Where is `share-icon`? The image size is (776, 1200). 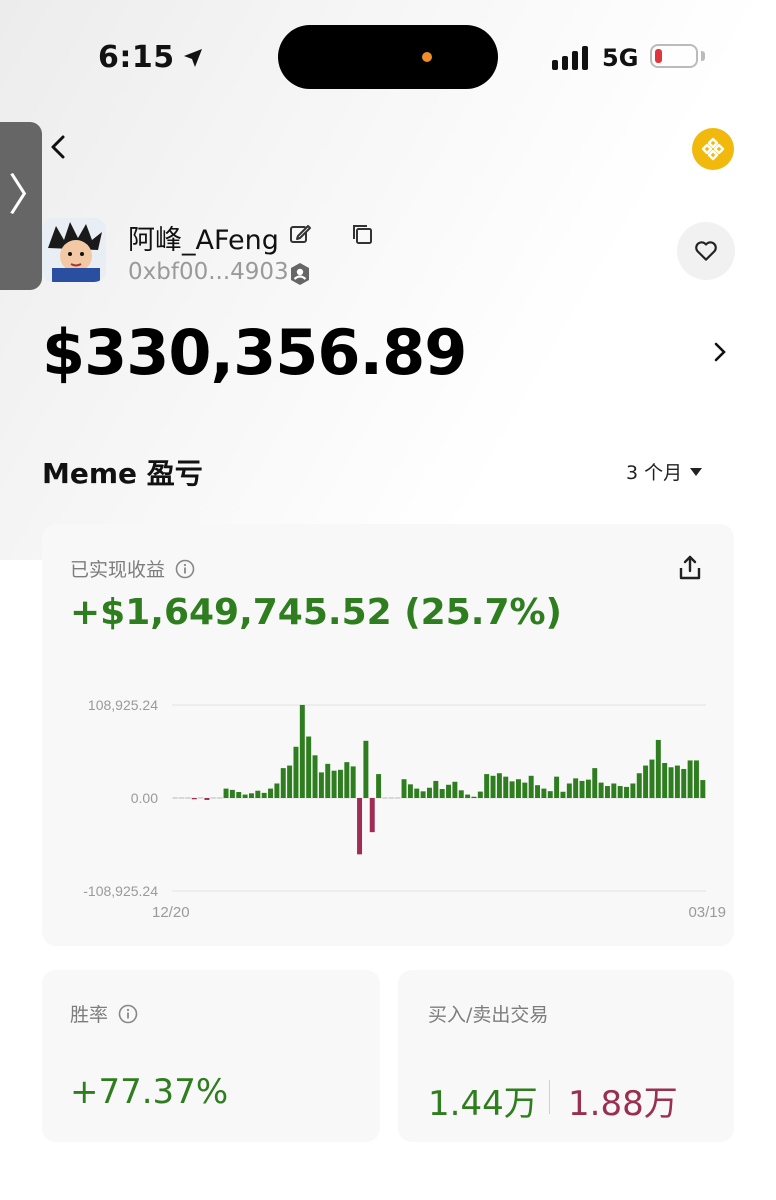 share-icon is located at coordinates (690, 568).